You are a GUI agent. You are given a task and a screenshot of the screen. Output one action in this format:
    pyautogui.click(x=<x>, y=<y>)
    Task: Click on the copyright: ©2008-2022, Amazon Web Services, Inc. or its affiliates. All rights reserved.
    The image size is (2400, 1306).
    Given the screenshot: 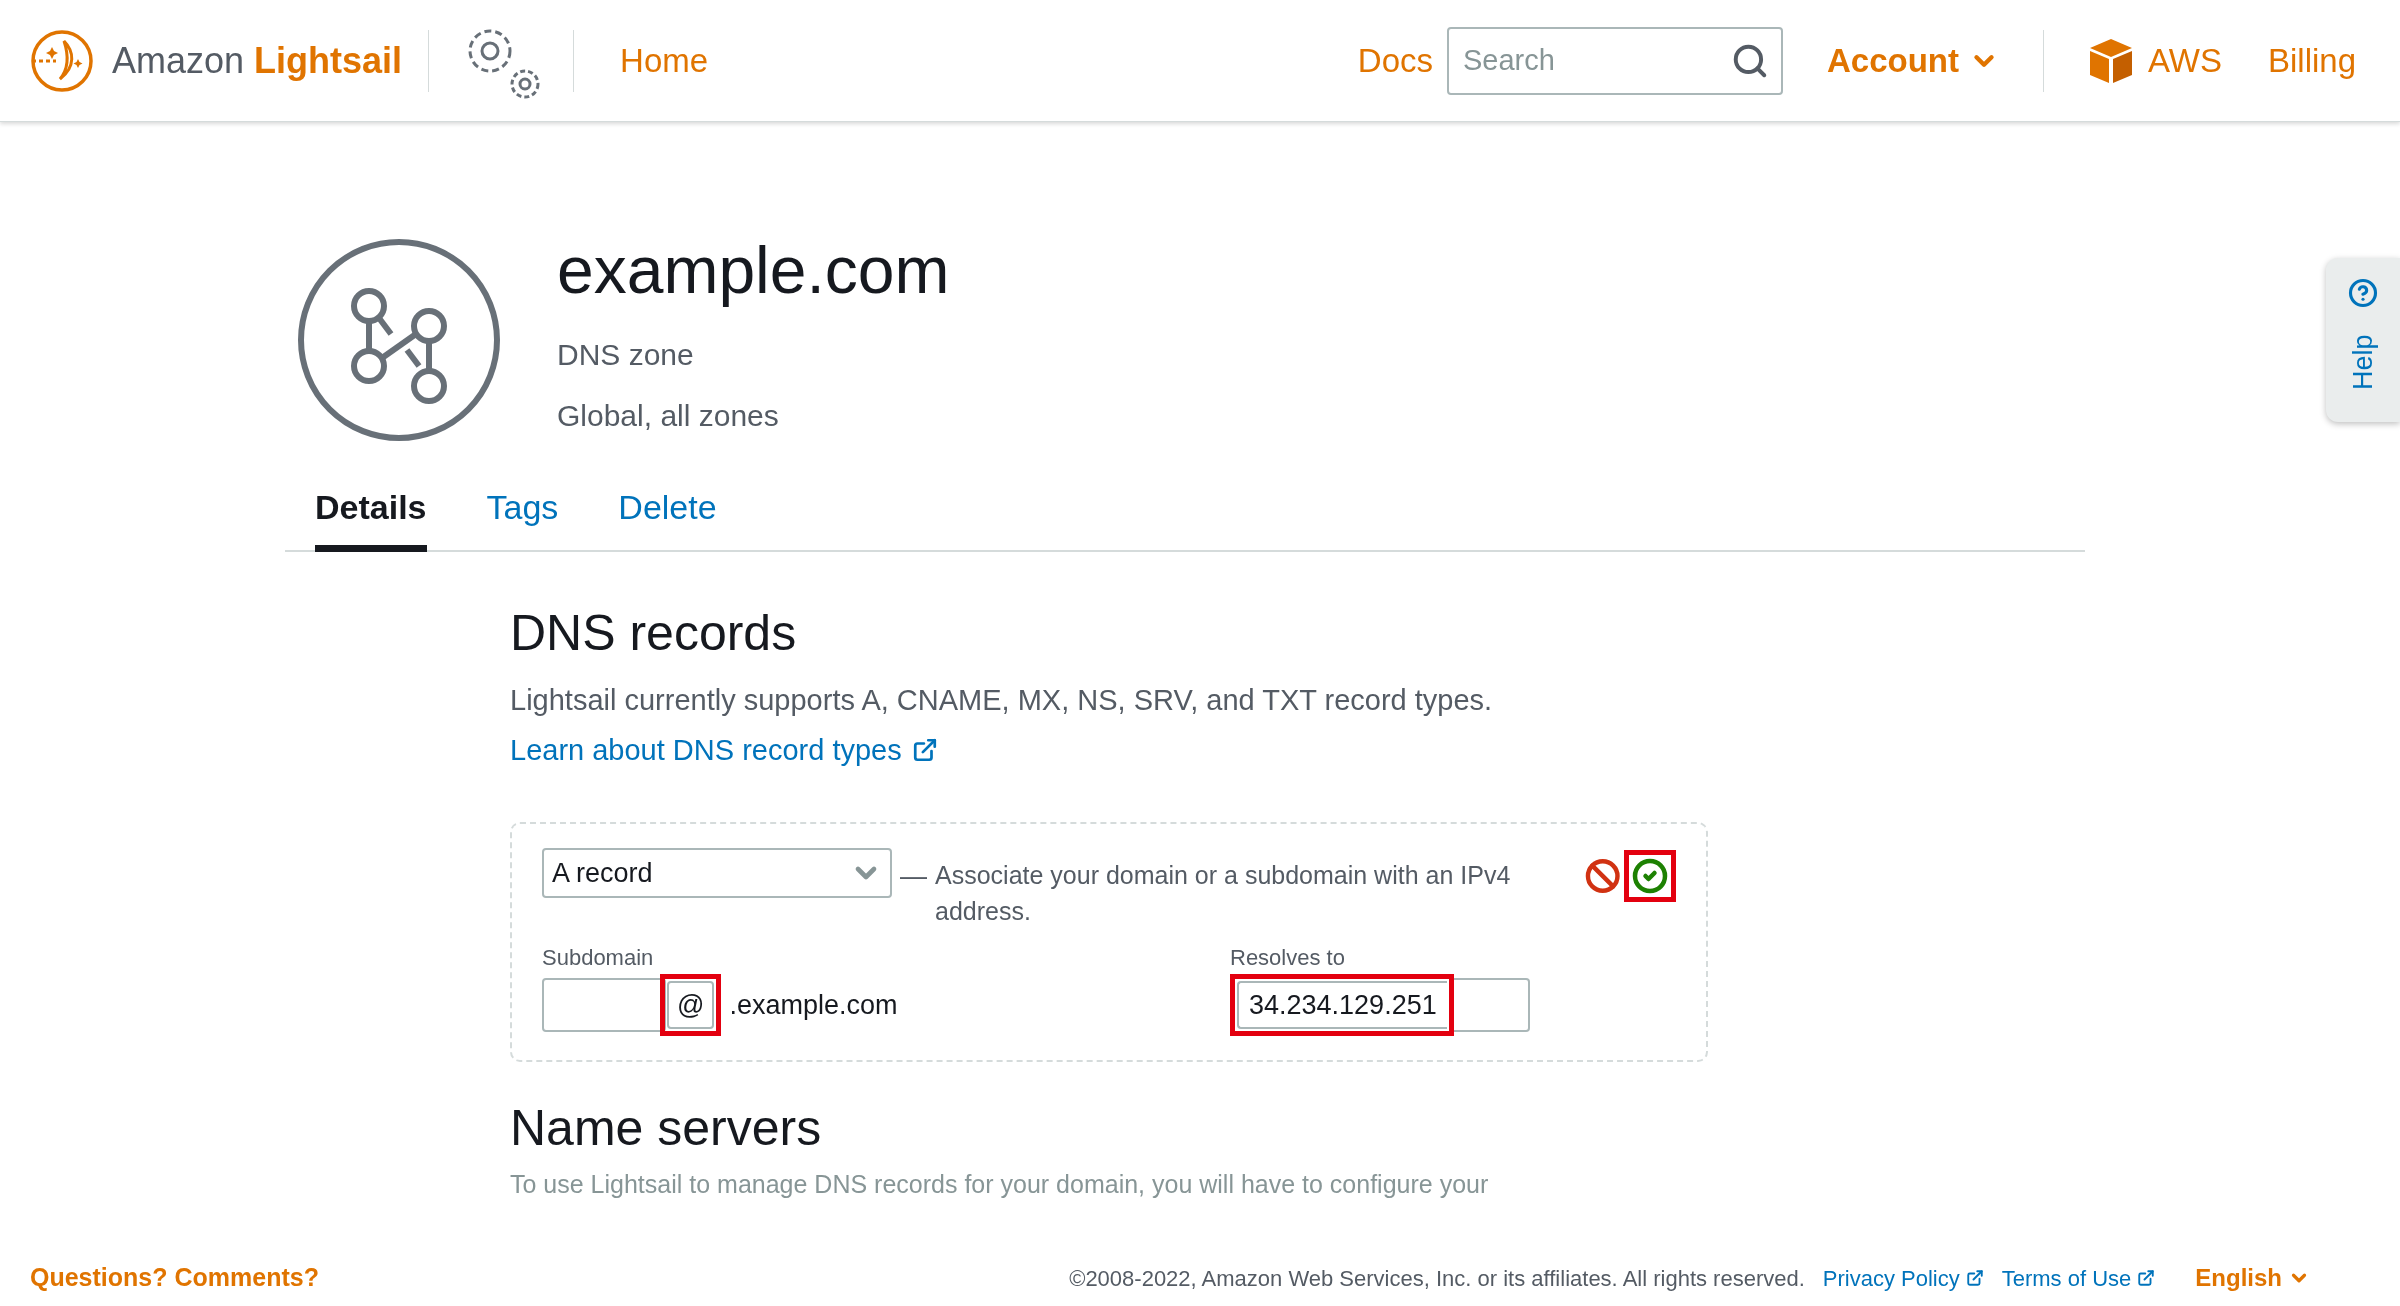 What is the action you would take?
    pyautogui.click(x=1437, y=1278)
    